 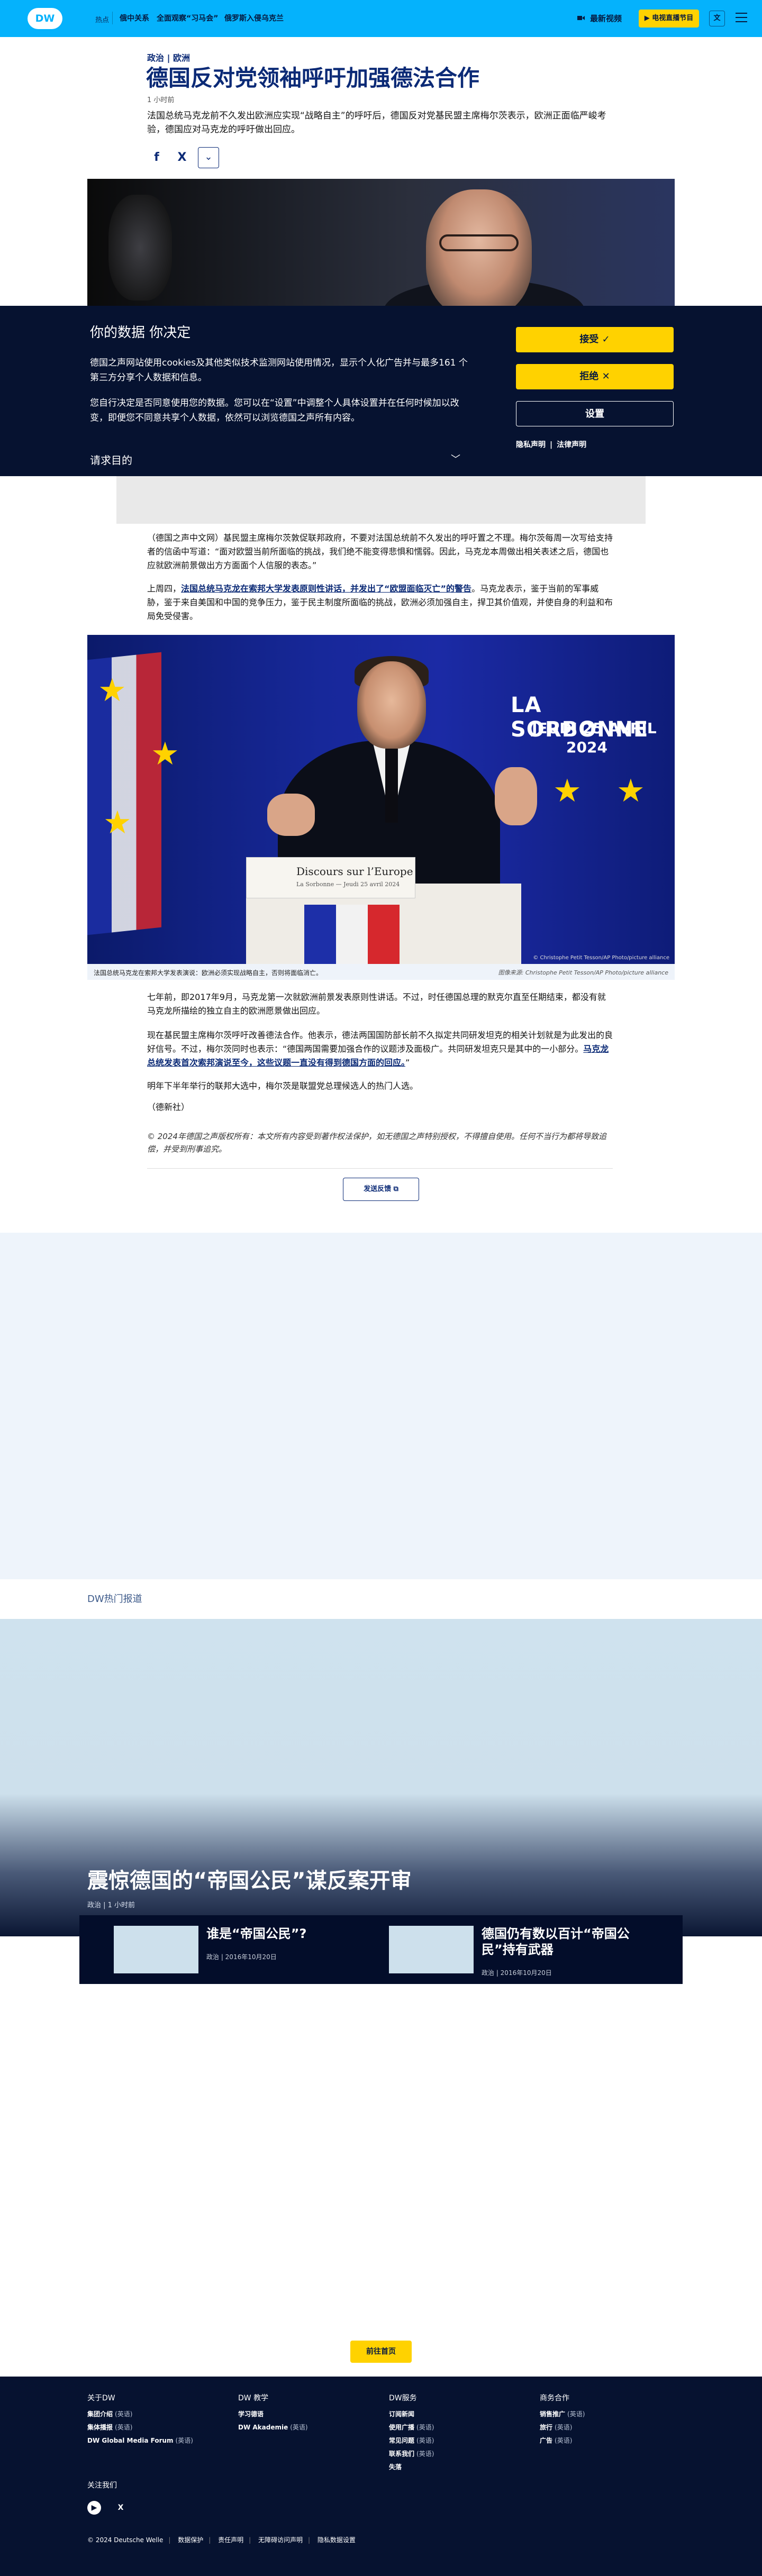 I want to click on go-home-button: 前往首页, so click(x=381, y=2352).